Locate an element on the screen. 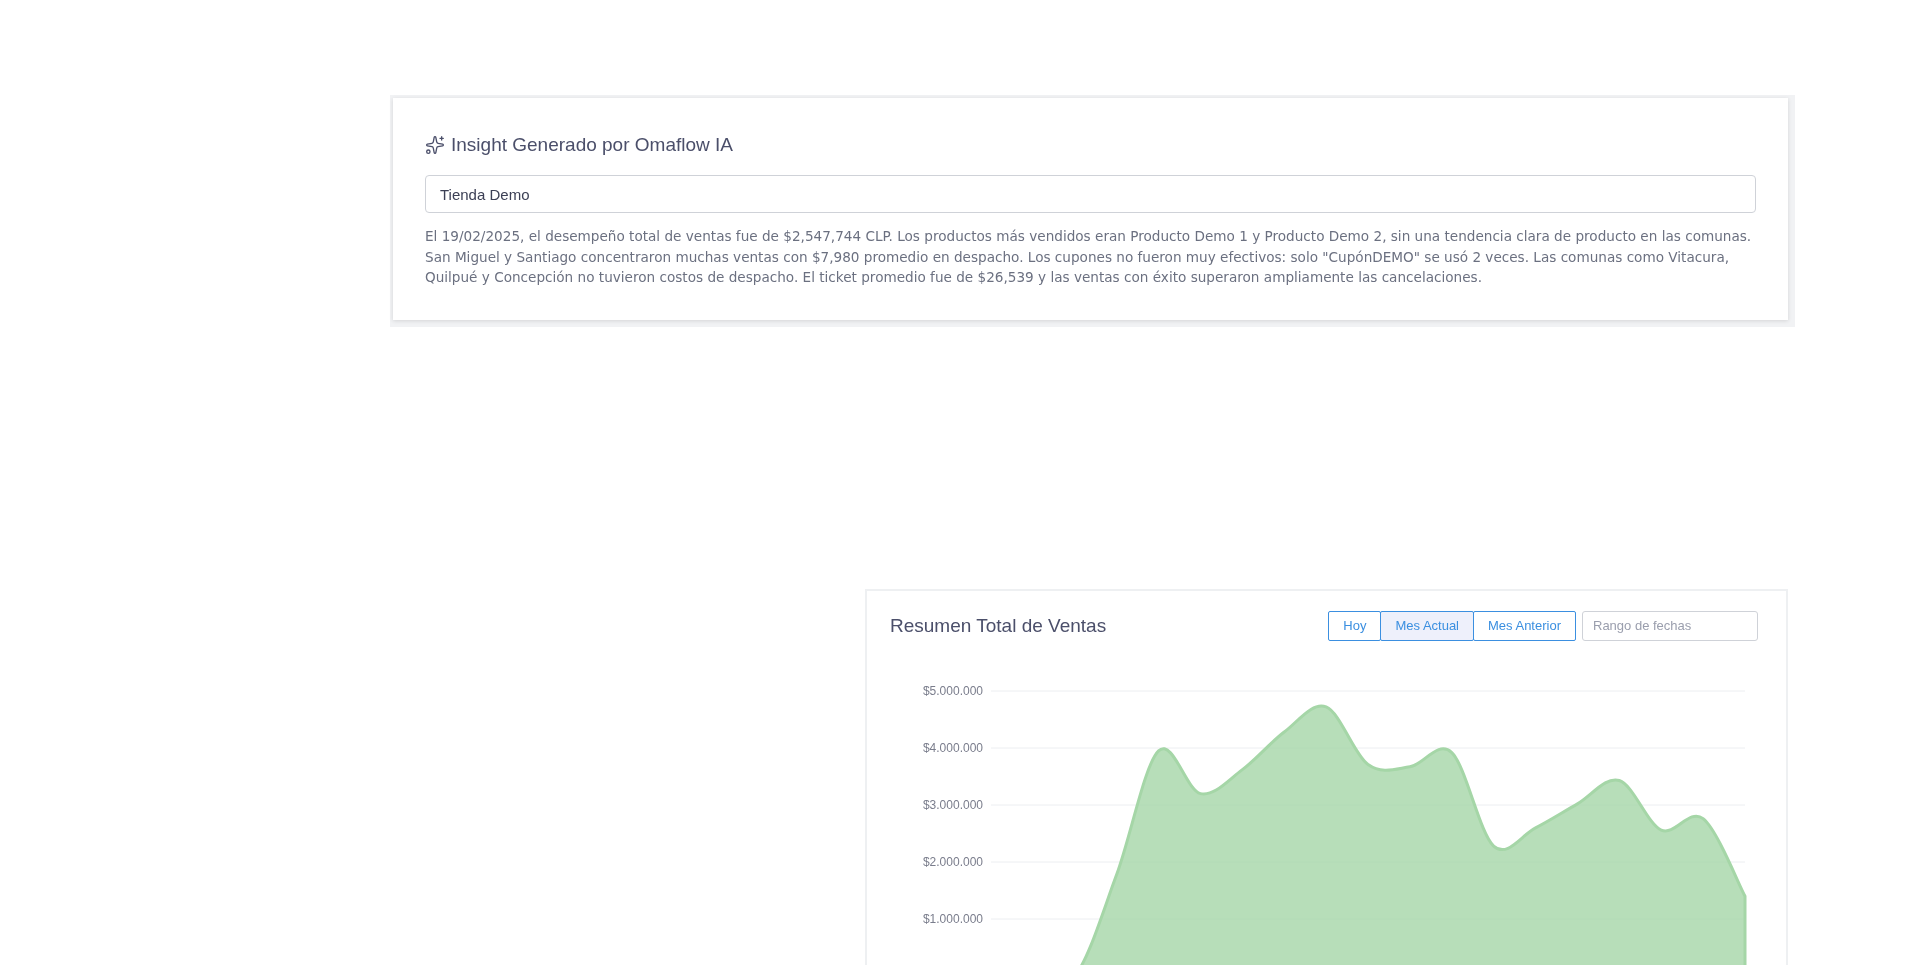  store-field: Tienda Demo is located at coordinates (1090, 194).